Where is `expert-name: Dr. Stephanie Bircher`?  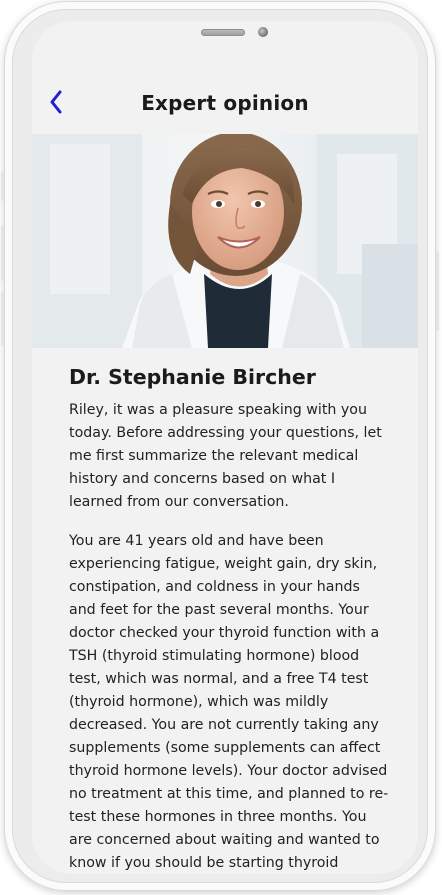
expert-name: Dr. Stephanie Bircher is located at coordinates (192, 377).